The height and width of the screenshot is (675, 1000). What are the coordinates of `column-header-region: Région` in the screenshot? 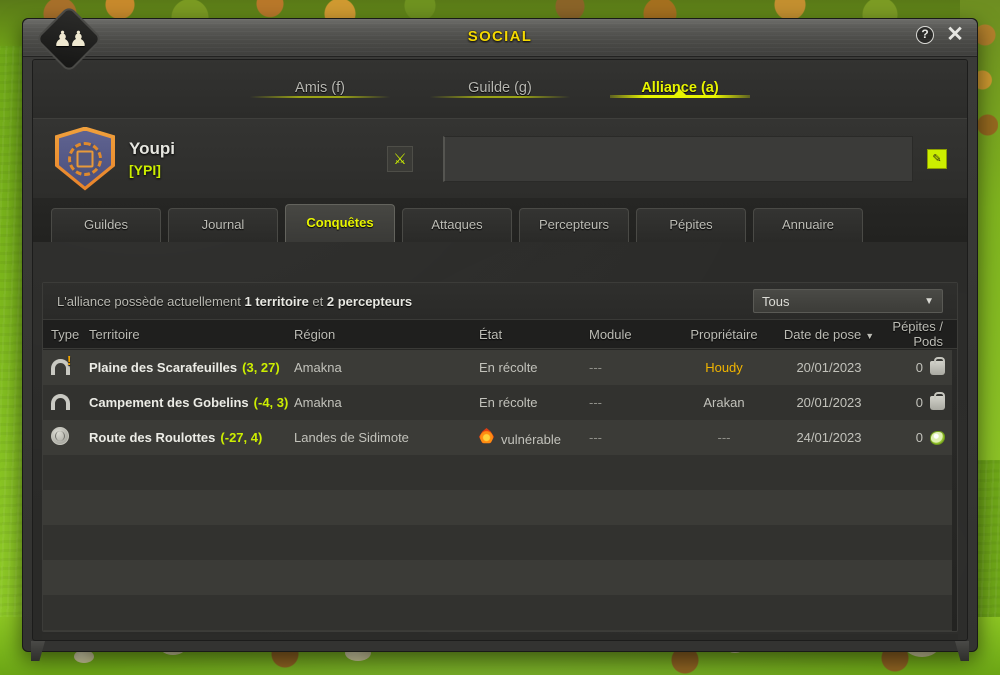 It's located at (386, 334).